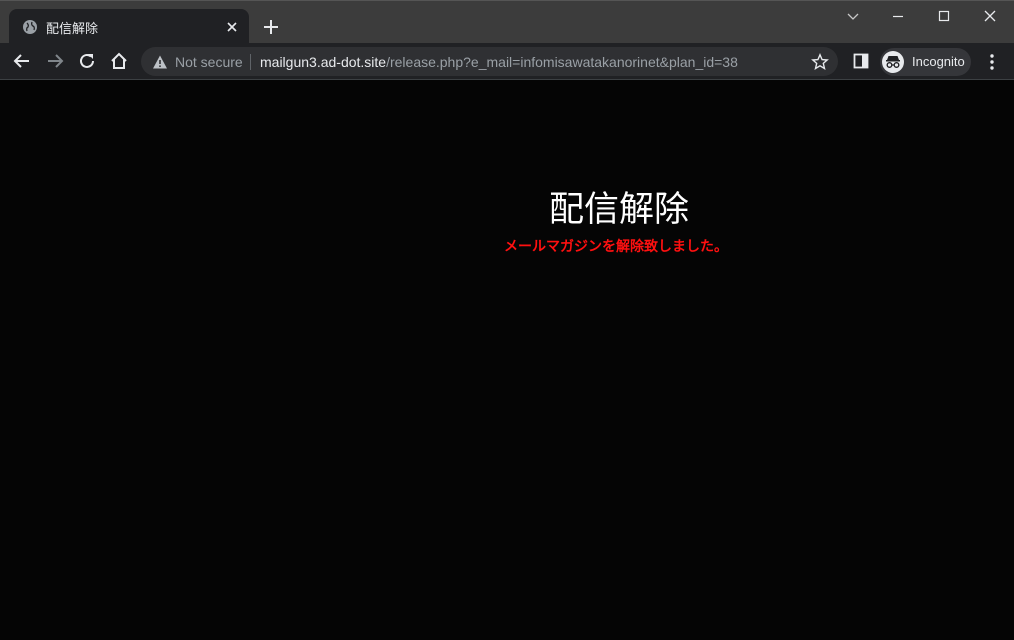 The height and width of the screenshot is (640, 1014). What do you see at coordinates (271, 27) in the screenshot?
I see `new-tab-icon` at bounding box center [271, 27].